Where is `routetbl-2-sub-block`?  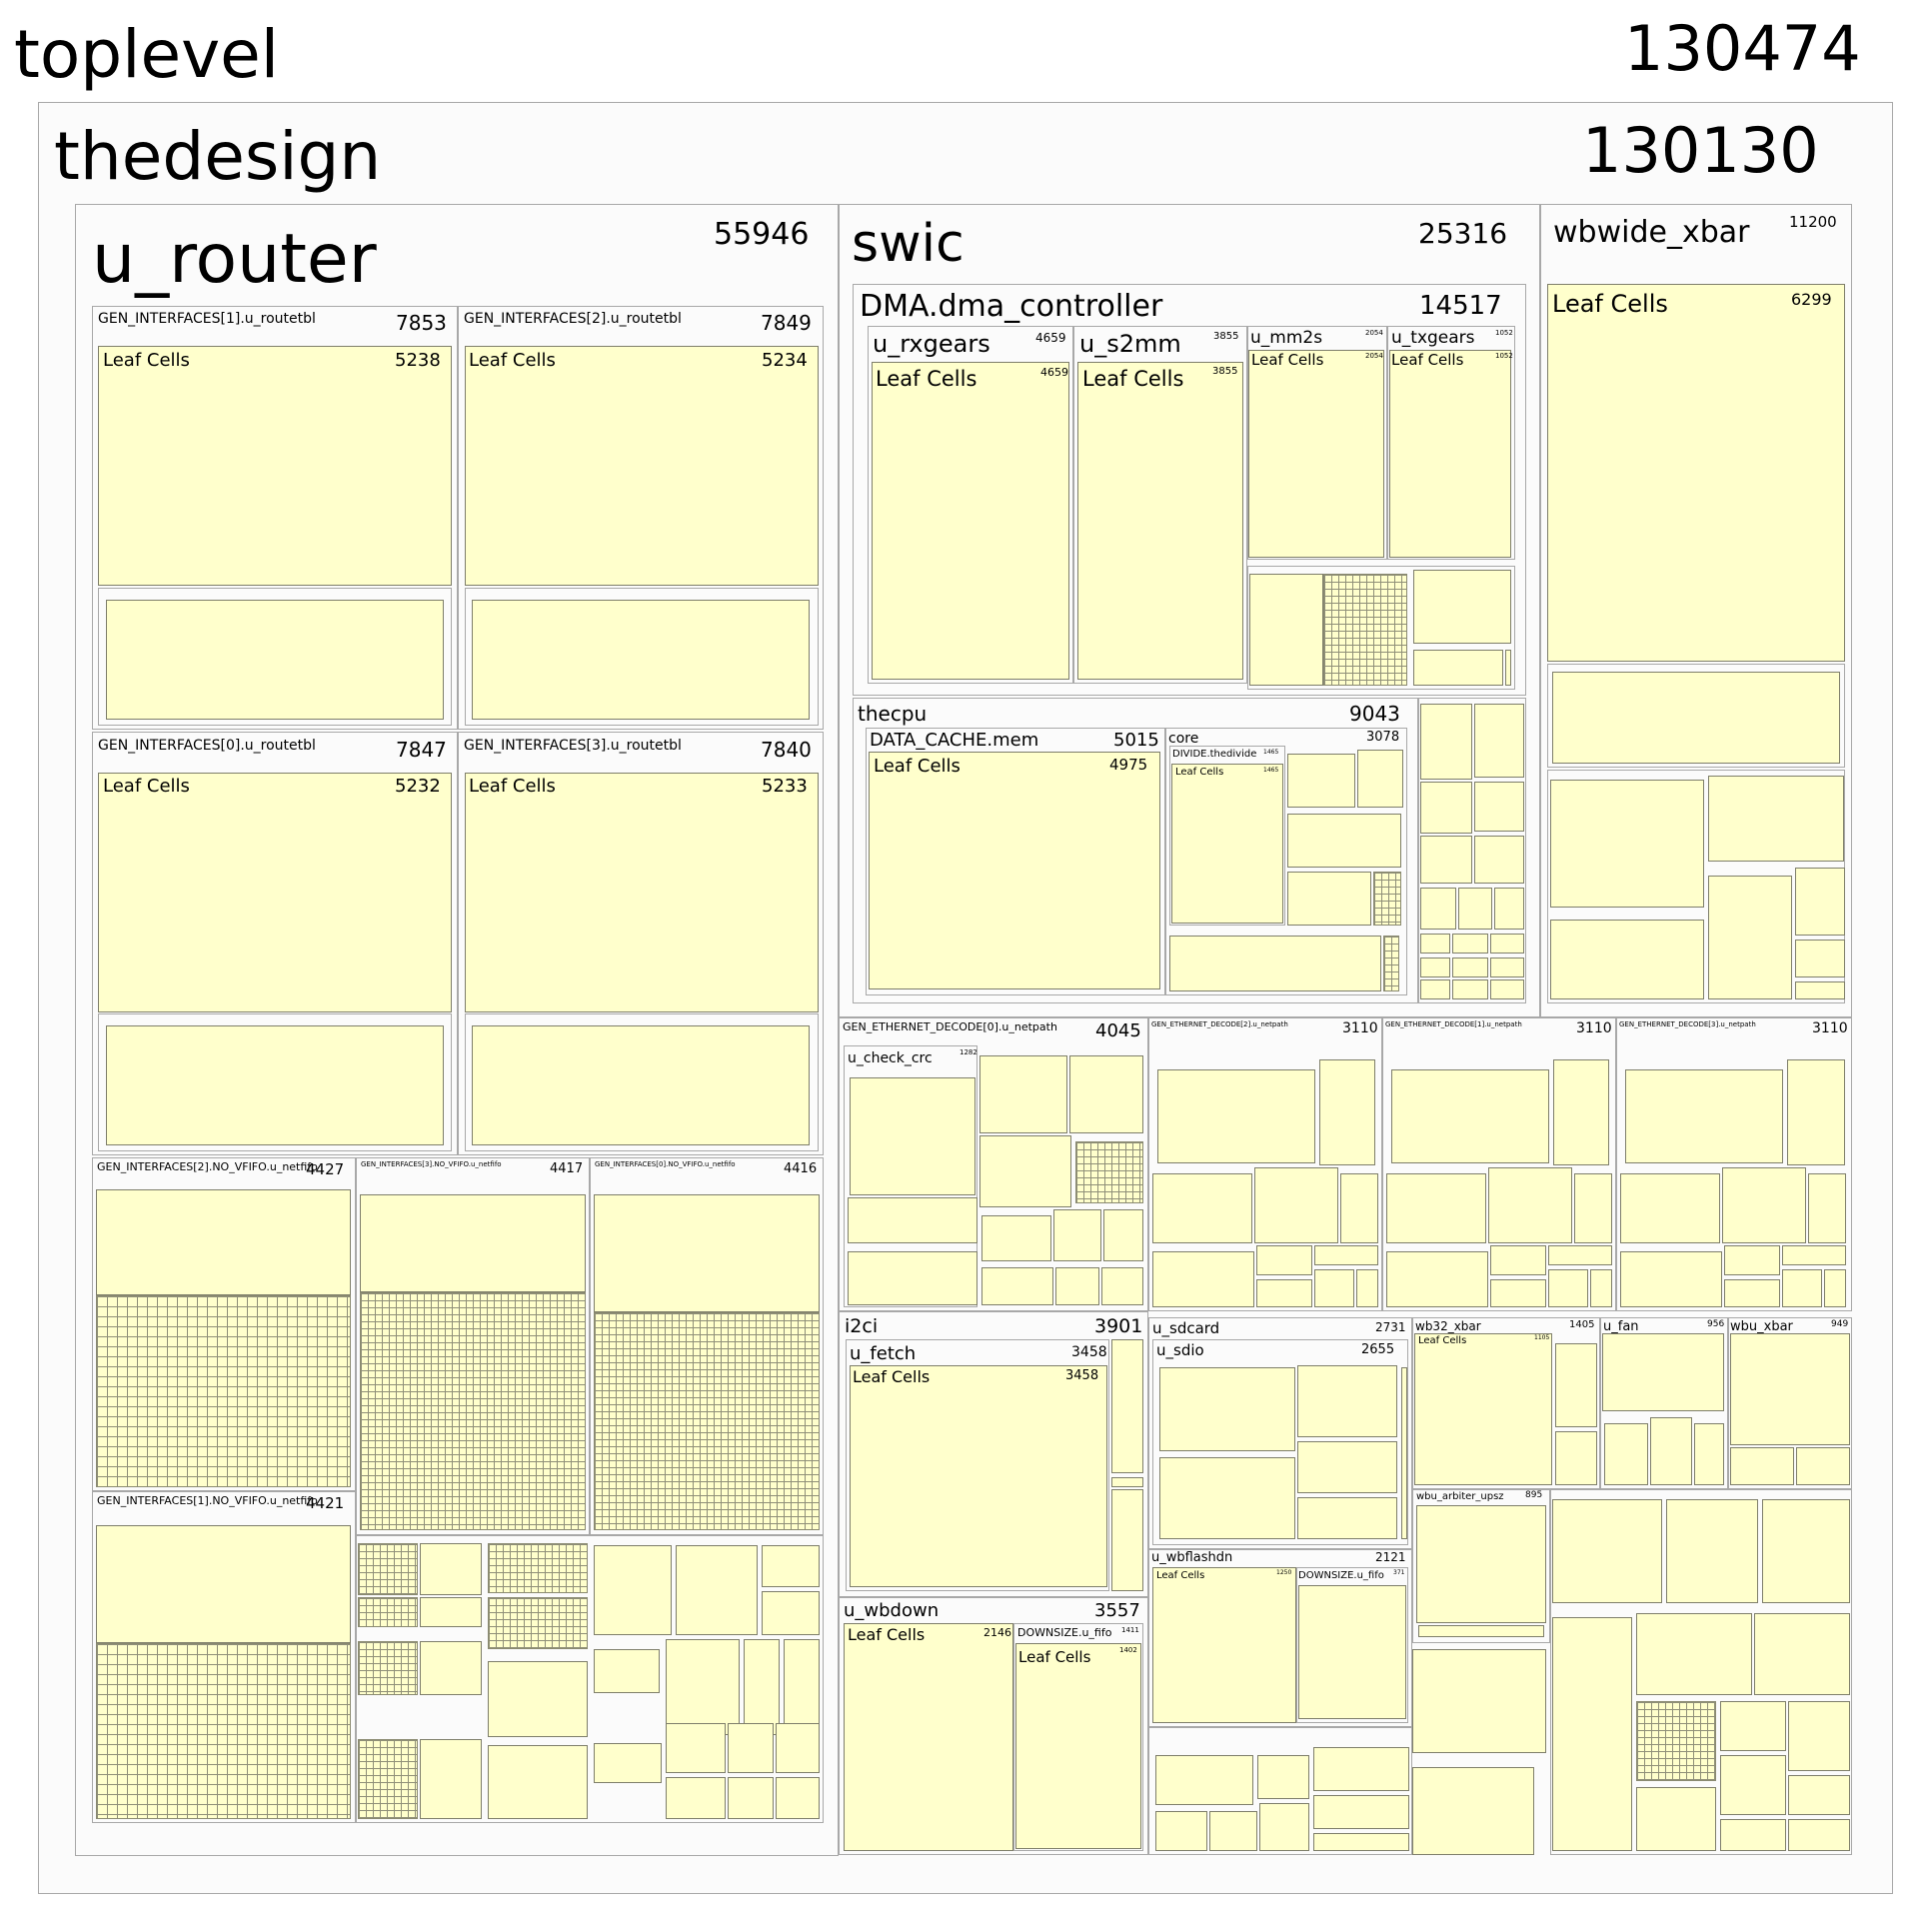 routetbl-2-sub-block is located at coordinates (641, 660).